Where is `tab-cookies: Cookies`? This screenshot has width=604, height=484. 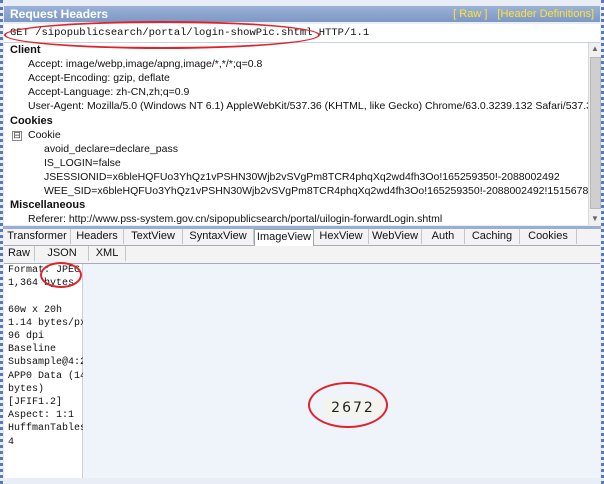
tab-cookies: Cookies is located at coordinates (548, 236).